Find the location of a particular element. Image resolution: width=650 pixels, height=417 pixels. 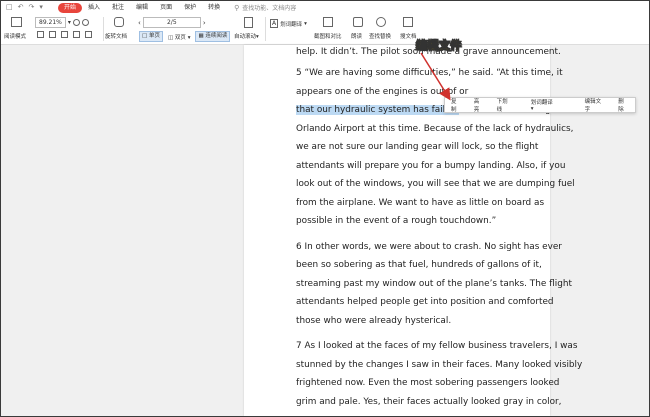

annotation-arrow is located at coordinates (435, 76).